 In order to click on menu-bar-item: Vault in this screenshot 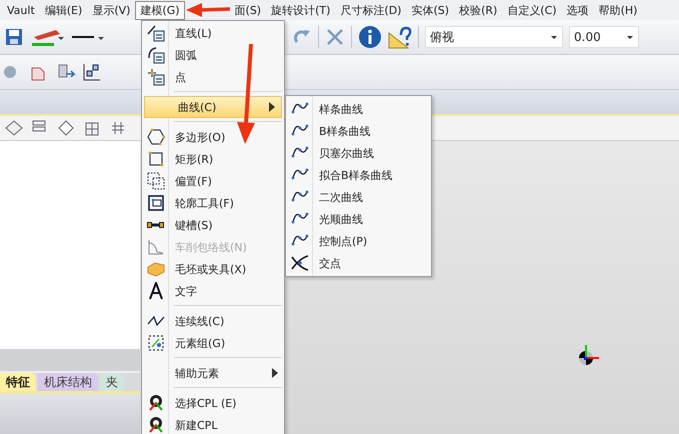, I will do `click(21, 10)`.